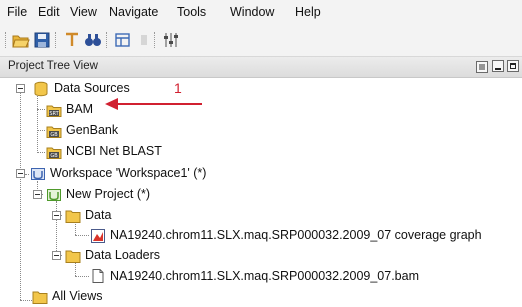 The height and width of the screenshot is (307, 522). I want to click on view-menu-icon, so click(482, 67).